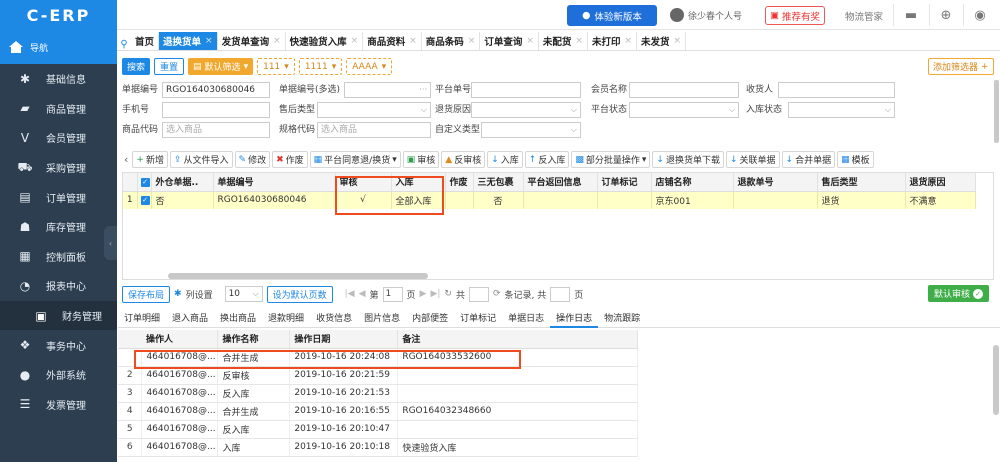 The height and width of the screenshot is (462, 1000). What do you see at coordinates (350, 294) in the screenshot?
I see `first-page-icon: |◀` at bounding box center [350, 294].